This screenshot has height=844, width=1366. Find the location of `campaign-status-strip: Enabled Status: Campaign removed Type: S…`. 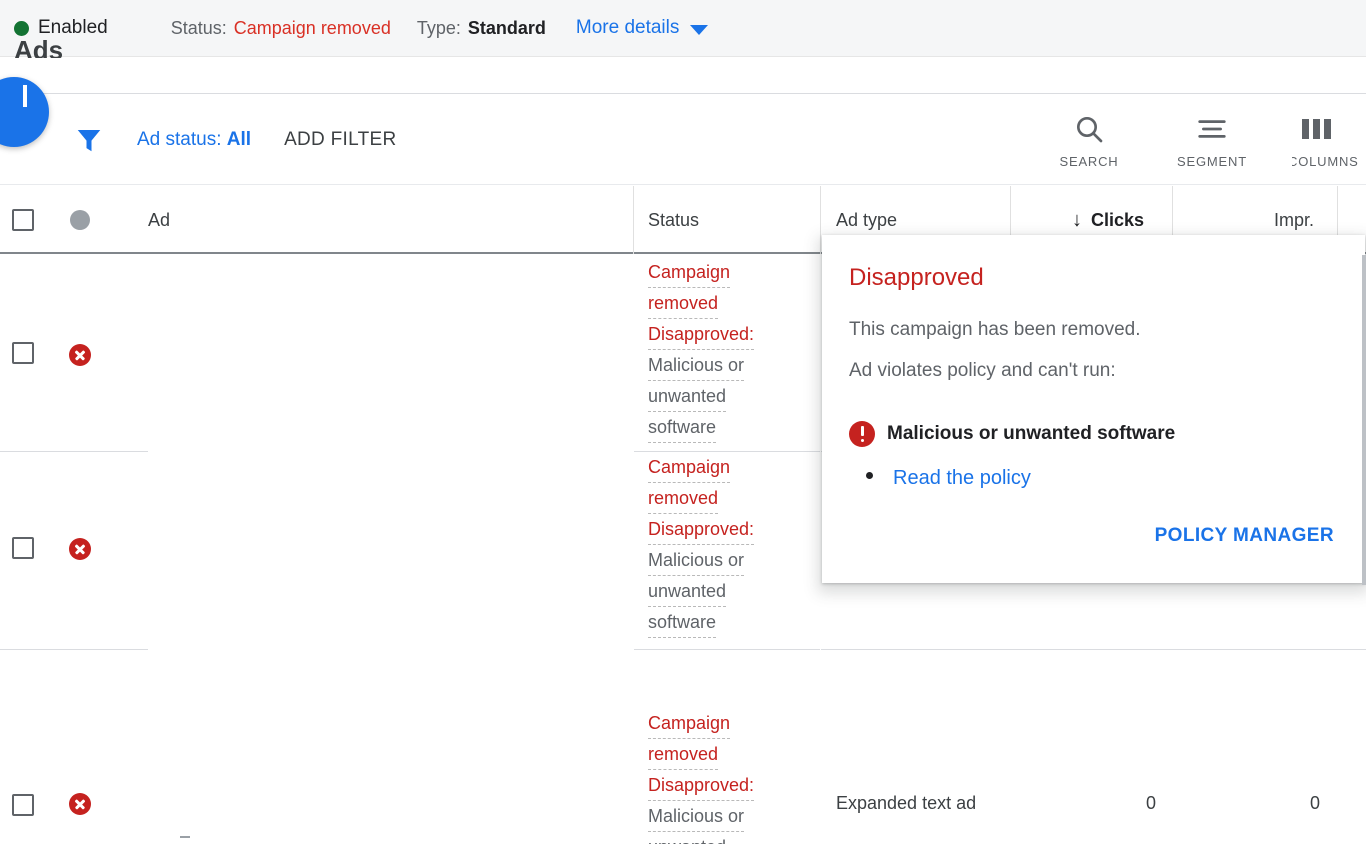

campaign-status-strip: Enabled Status: Campaign removed Type: S… is located at coordinates (683, 28).